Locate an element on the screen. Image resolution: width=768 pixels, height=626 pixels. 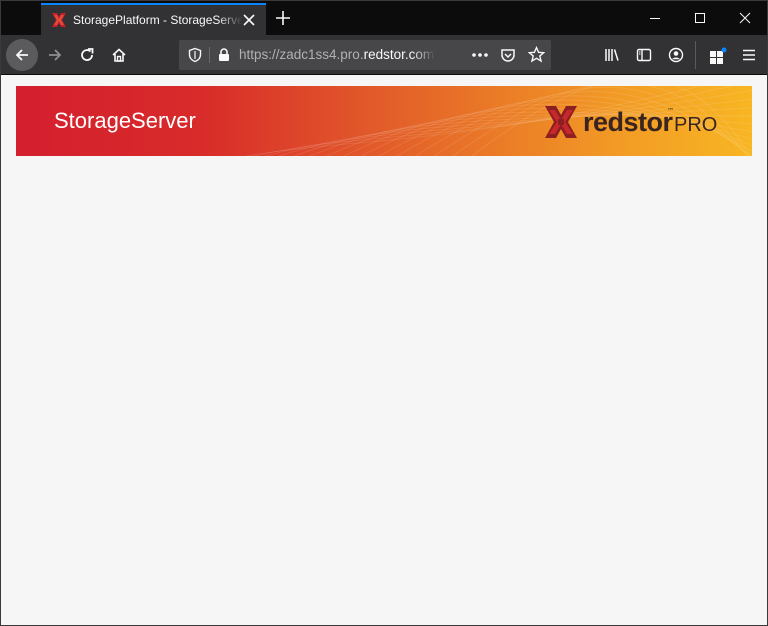
account-icon is located at coordinates (676, 55).